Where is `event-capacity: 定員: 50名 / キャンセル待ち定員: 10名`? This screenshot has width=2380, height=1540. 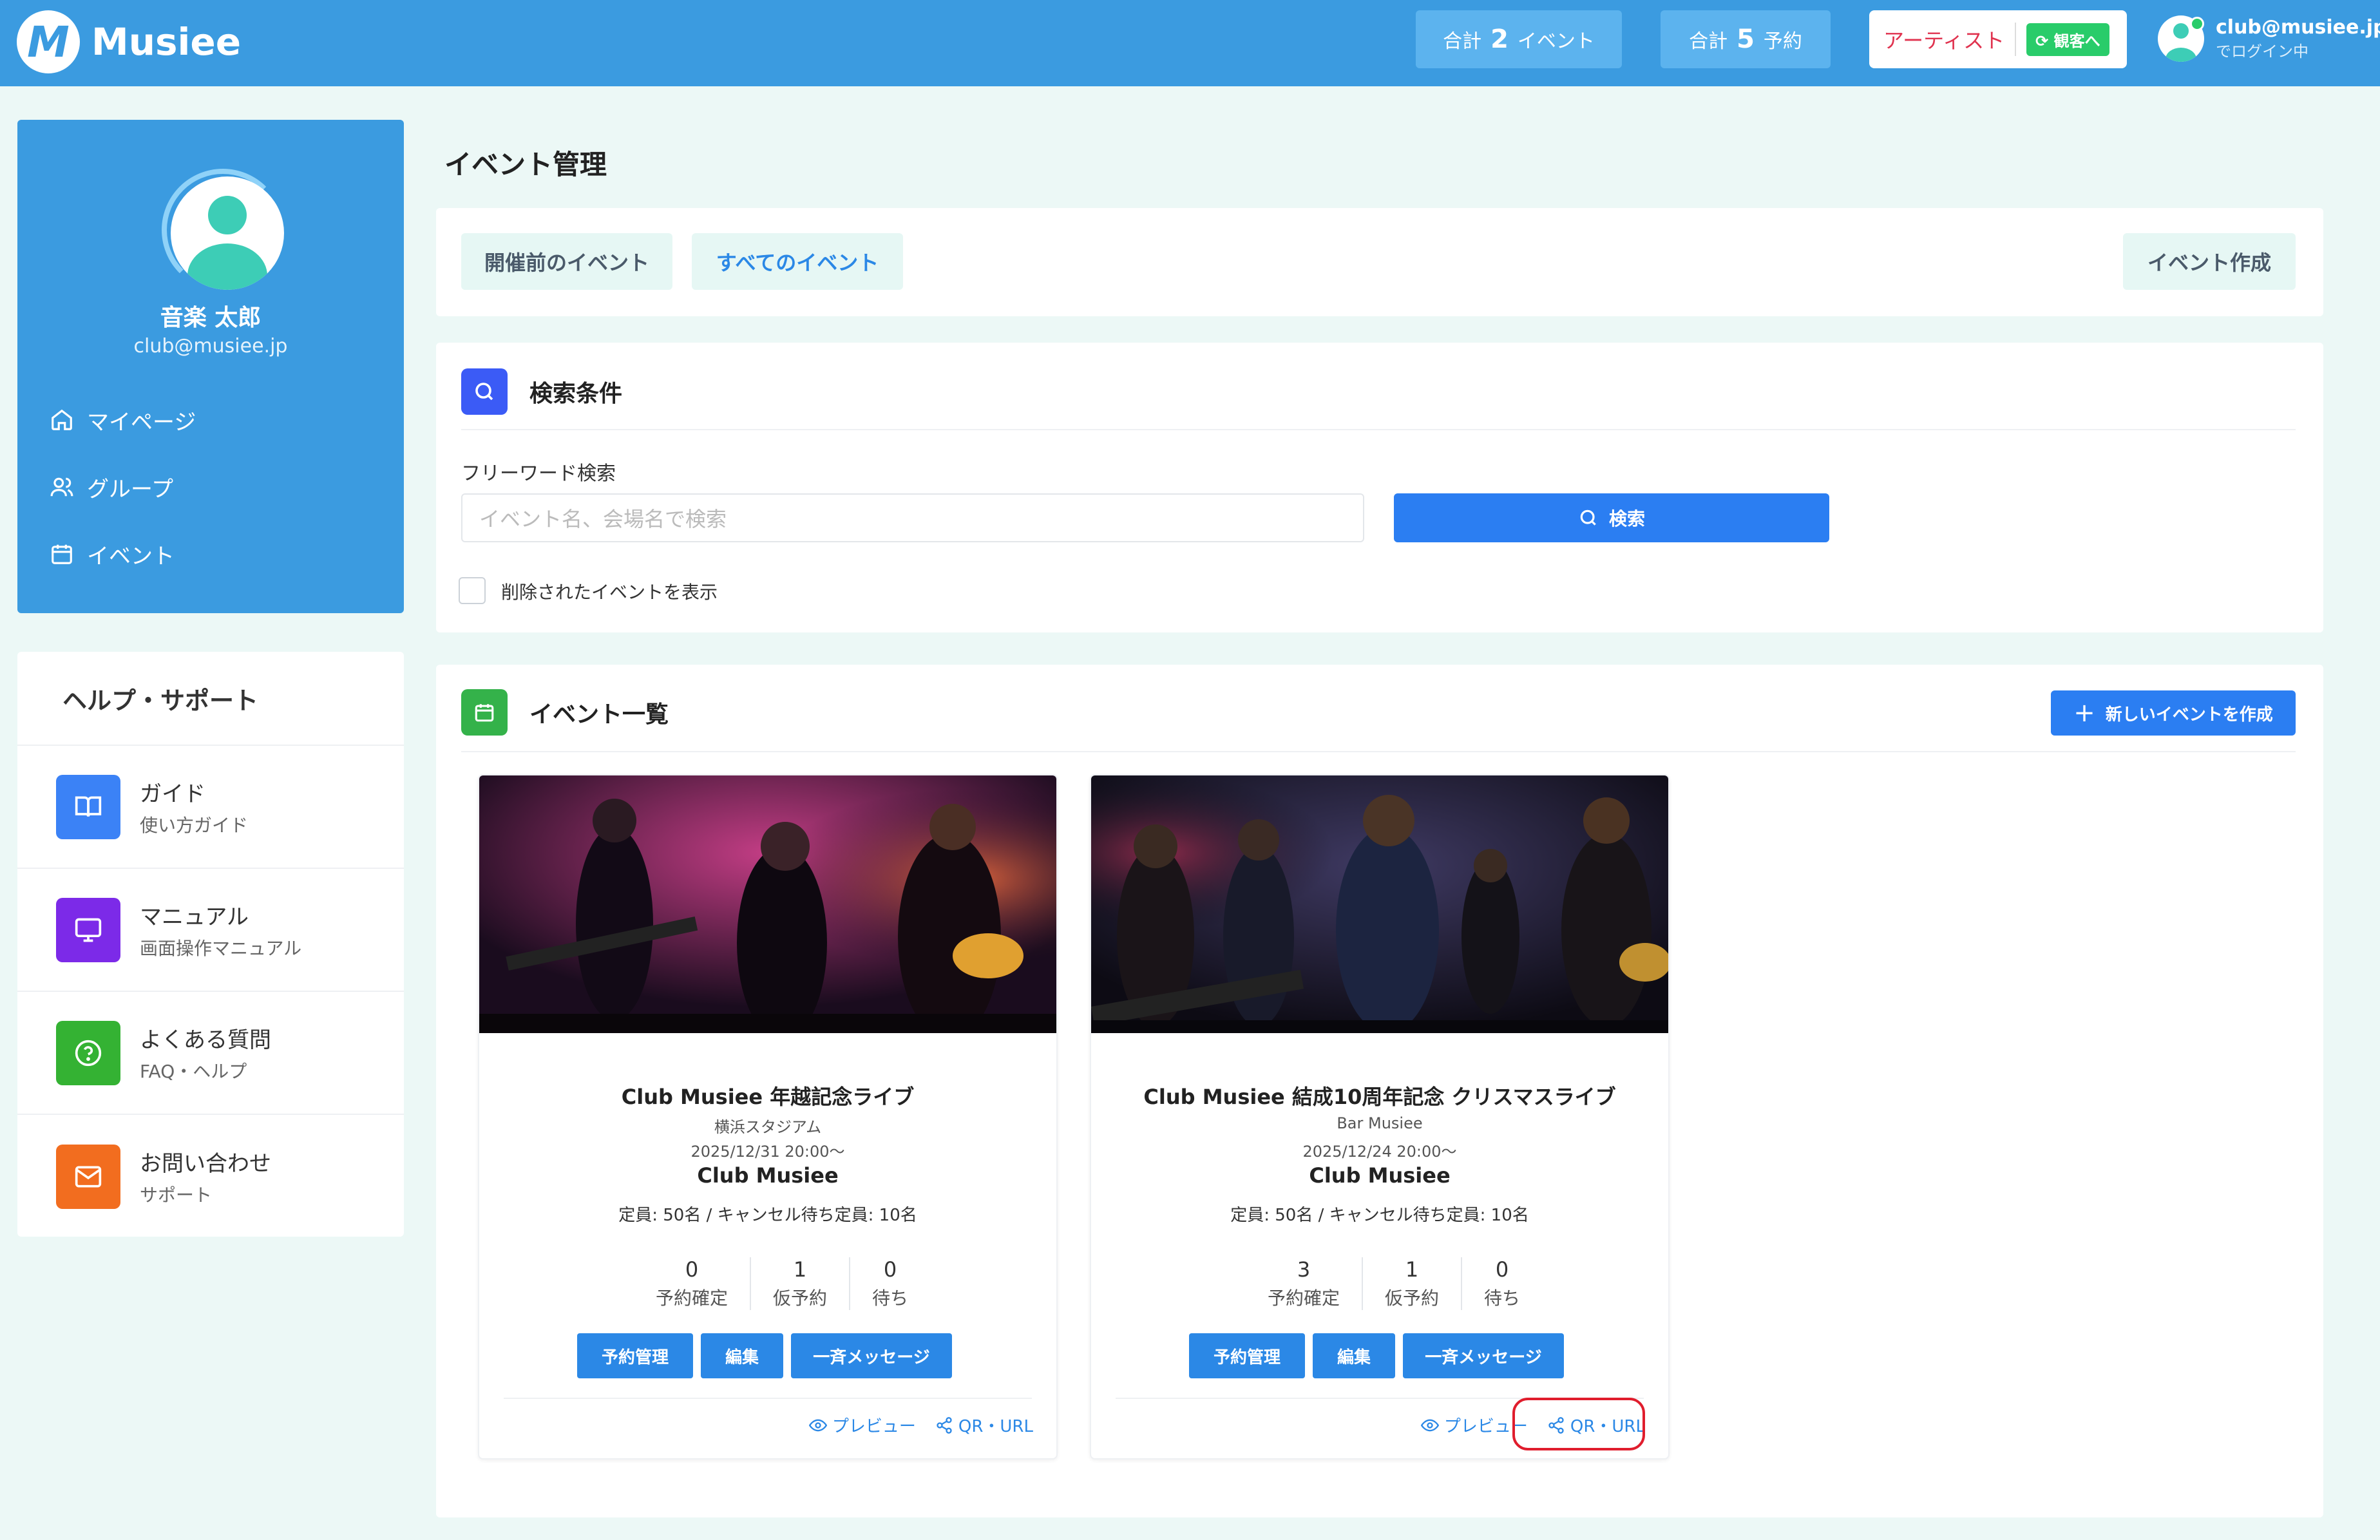 event-capacity: 定員: 50名 / キャンセル待ち定員: 10名 is located at coordinates (768, 1215).